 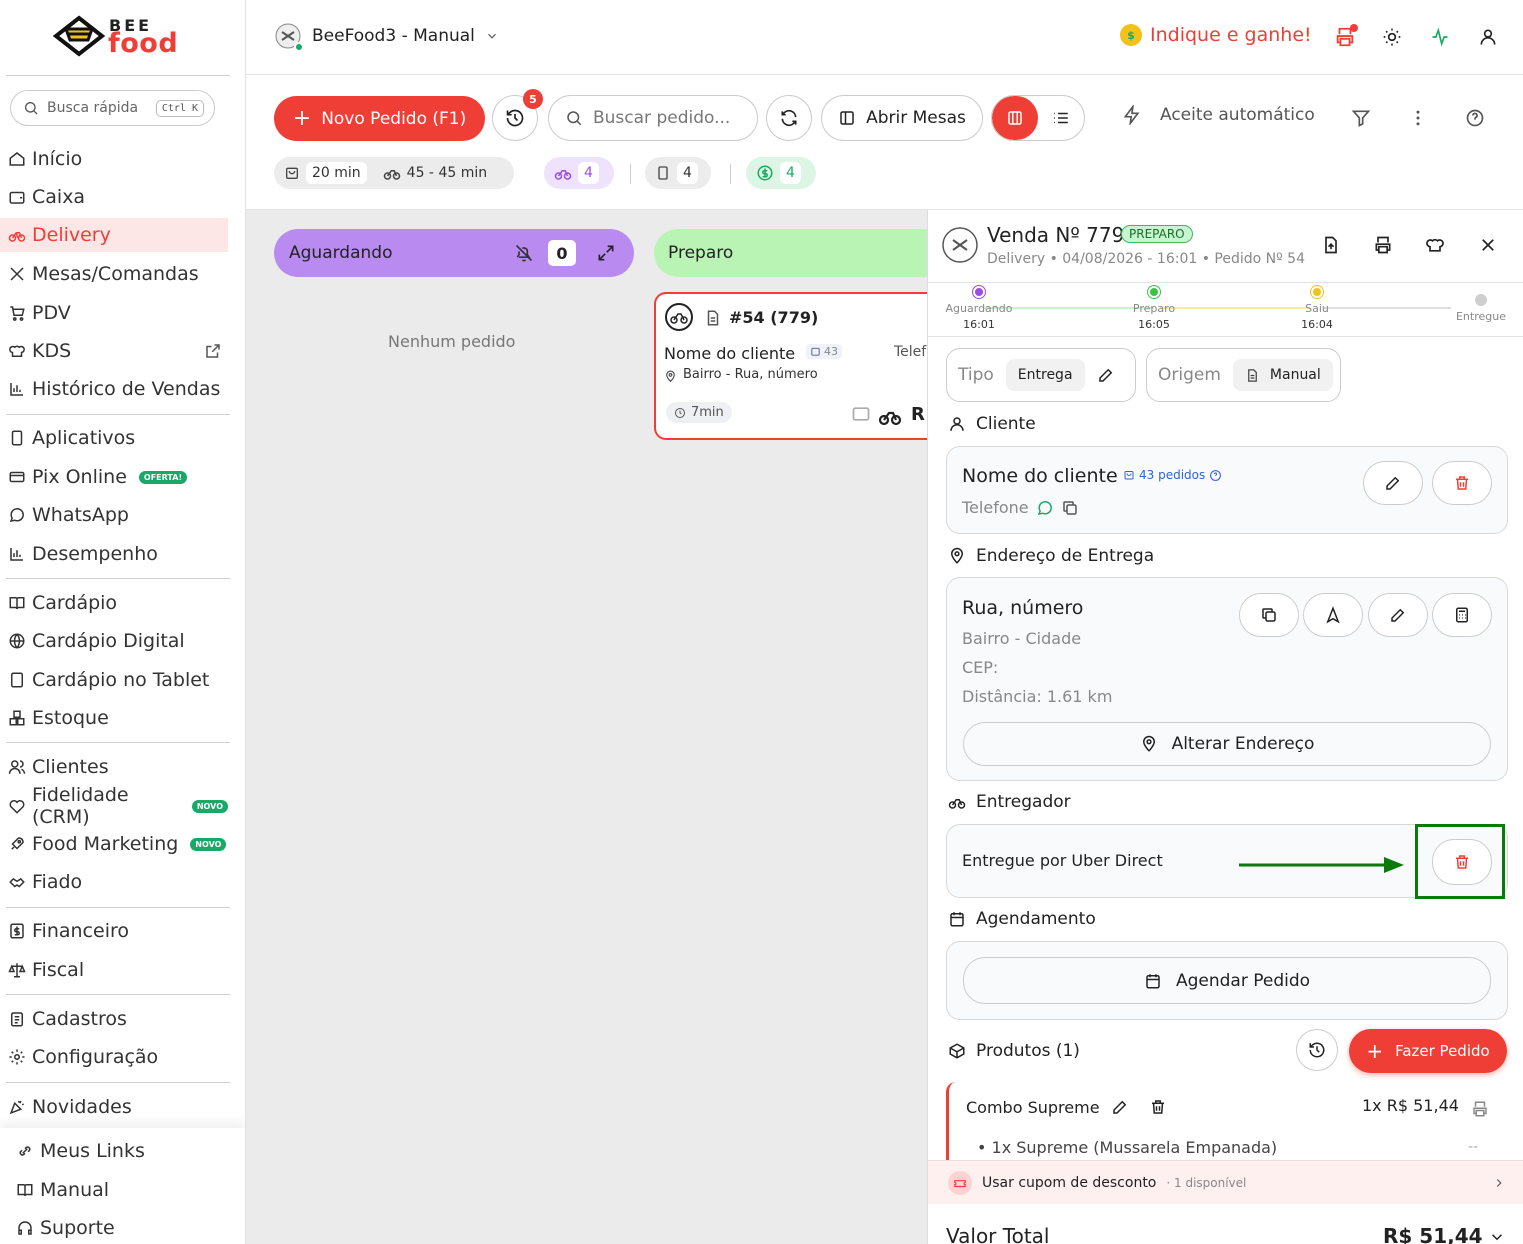 I want to click on printer-button, so click(x=1345, y=37).